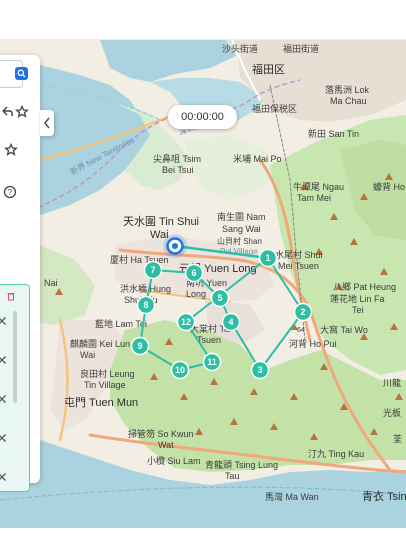 This screenshot has height=537, width=406. I want to click on waypoint-number: 1, so click(267, 258).